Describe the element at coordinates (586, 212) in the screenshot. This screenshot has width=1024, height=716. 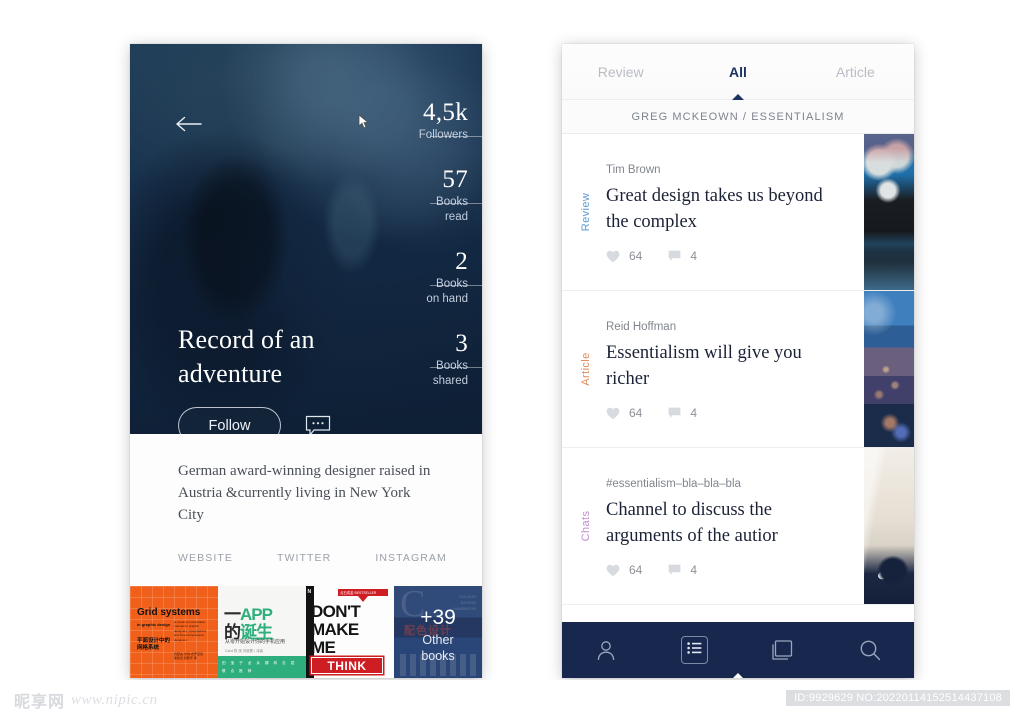
I see `card-category-label: Review` at that location.